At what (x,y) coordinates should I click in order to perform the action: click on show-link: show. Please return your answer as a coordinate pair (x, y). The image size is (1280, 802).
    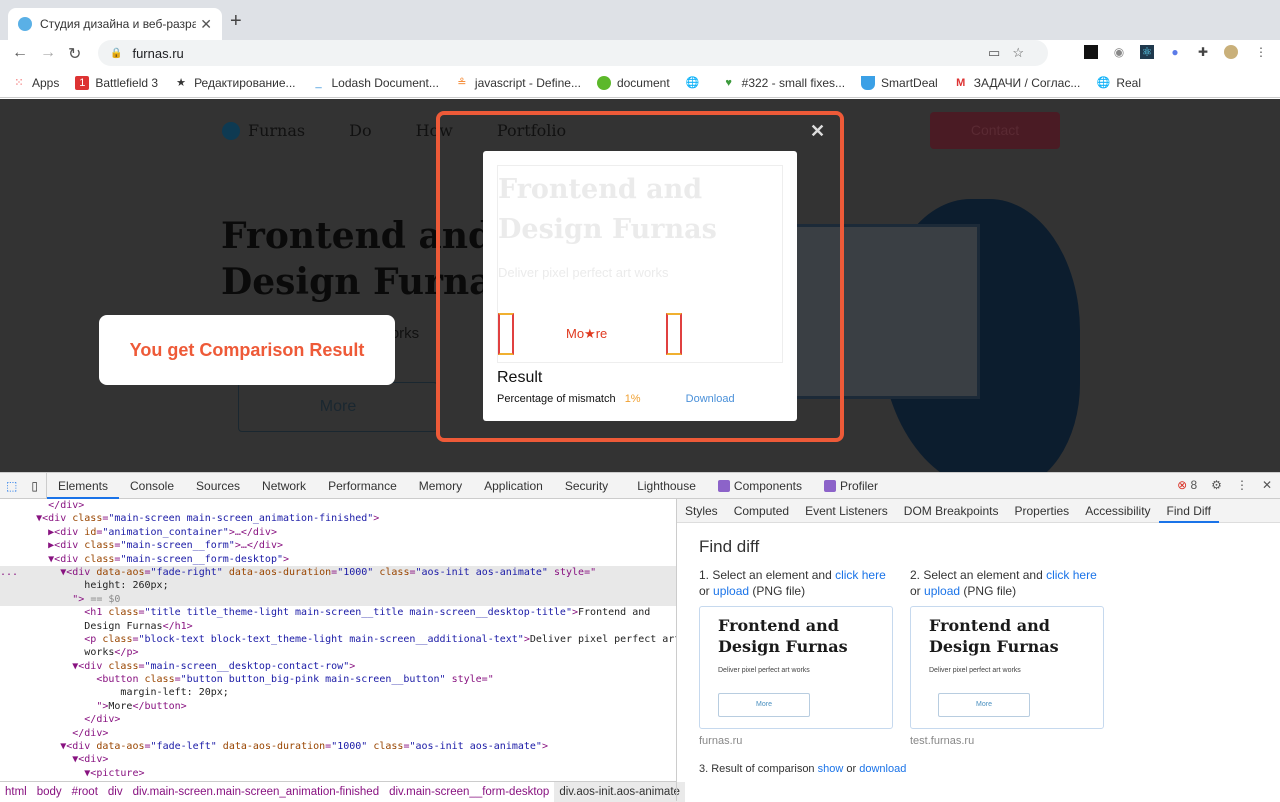
    Looking at the image, I should click on (831, 769).